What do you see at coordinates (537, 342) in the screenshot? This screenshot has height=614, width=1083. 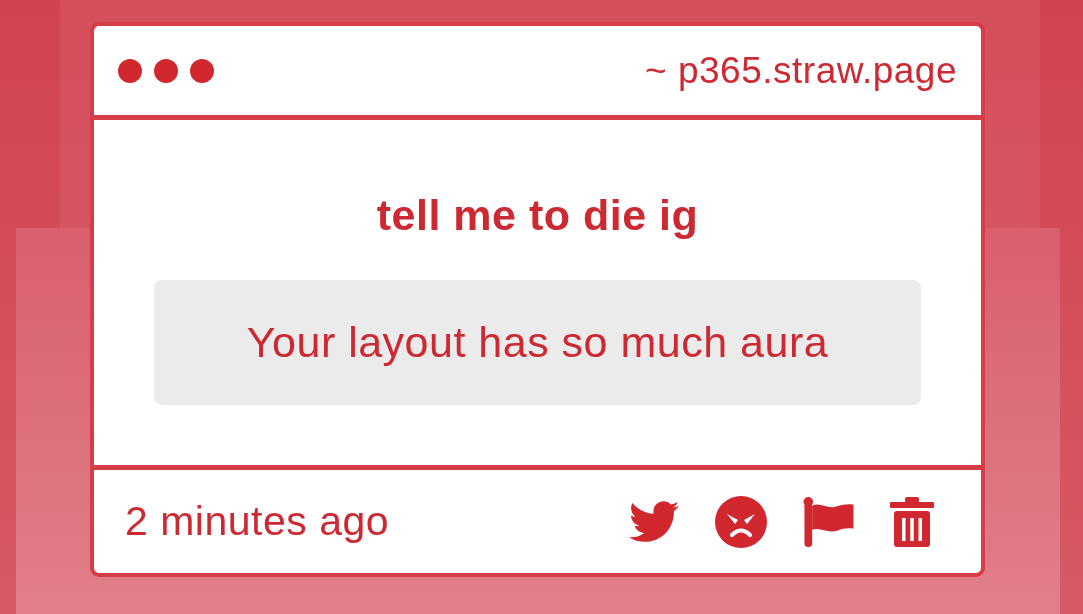 I see `message-bubble: Your layout has so much aura` at bounding box center [537, 342].